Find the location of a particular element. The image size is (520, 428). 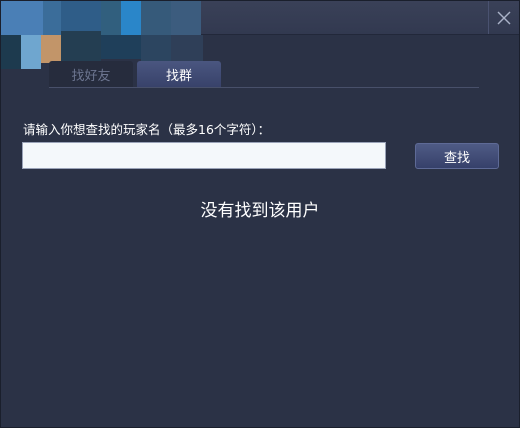

tab-label: 找好友 is located at coordinates (91, 76).